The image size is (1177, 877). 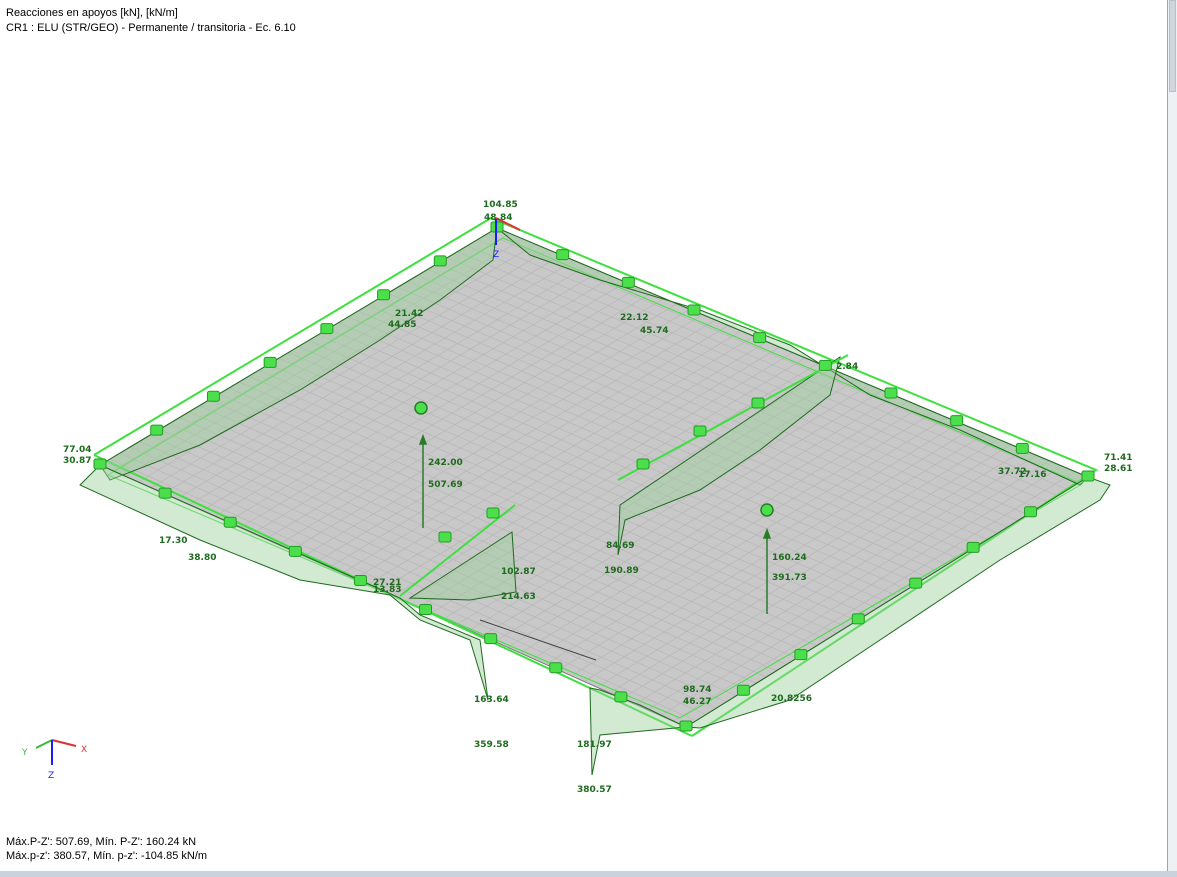 What do you see at coordinates (791, 699) in the screenshot?
I see `label-bottom-right: 20.8256` at bounding box center [791, 699].